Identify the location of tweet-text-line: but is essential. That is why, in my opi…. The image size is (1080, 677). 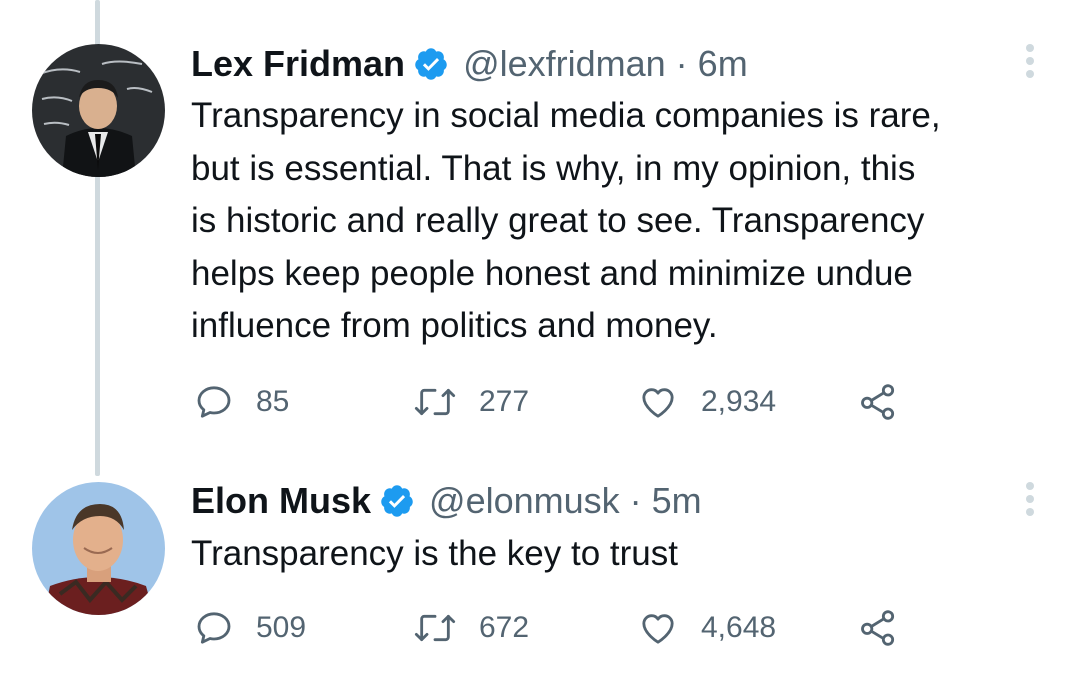
(553, 168).